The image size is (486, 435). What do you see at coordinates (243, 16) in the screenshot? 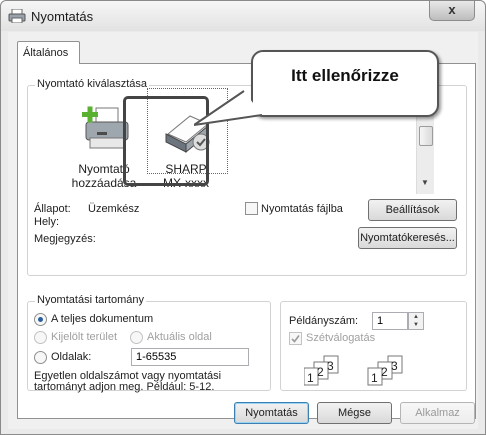
I see `title-bar: Nyomtatás x` at bounding box center [243, 16].